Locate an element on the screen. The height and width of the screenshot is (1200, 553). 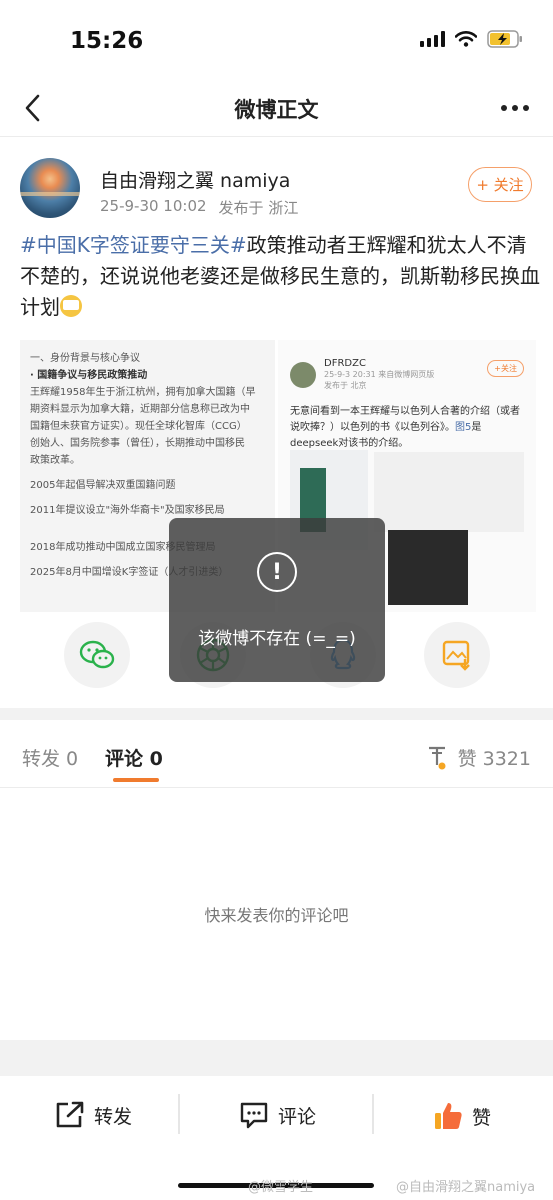
image-author-row: DFRDZC 25-9-3 20:31 来自微博网页版 发布于 北京 is located at coordinates (362, 374).